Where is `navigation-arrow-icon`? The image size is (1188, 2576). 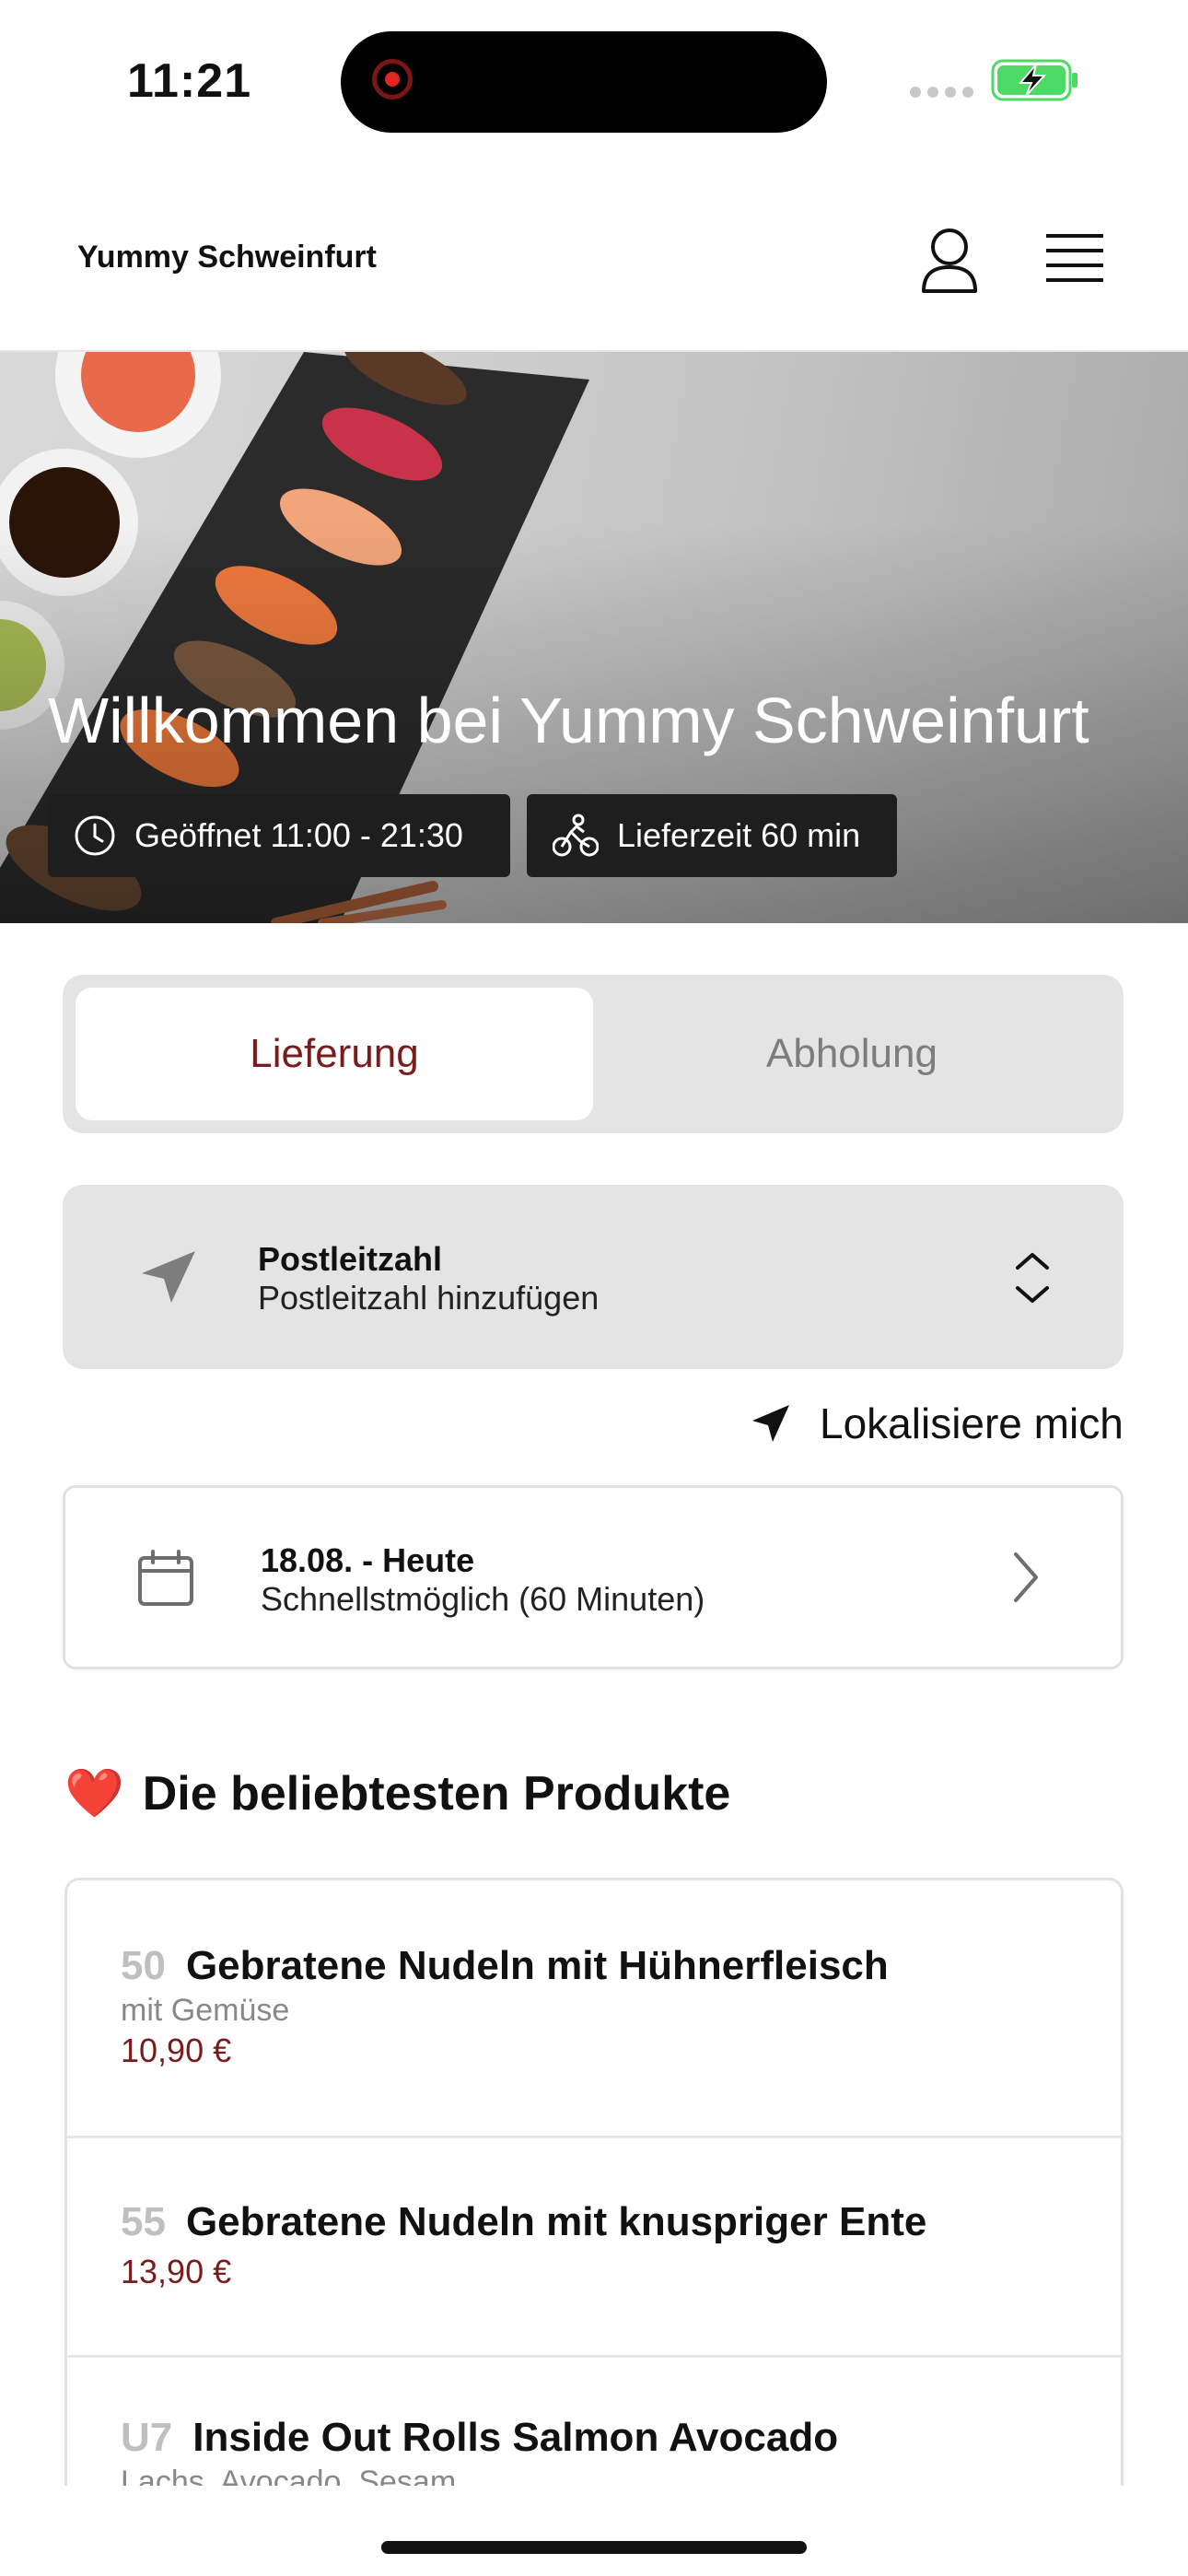
navigation-arrow-icon is located at coordinates (770, 1423).